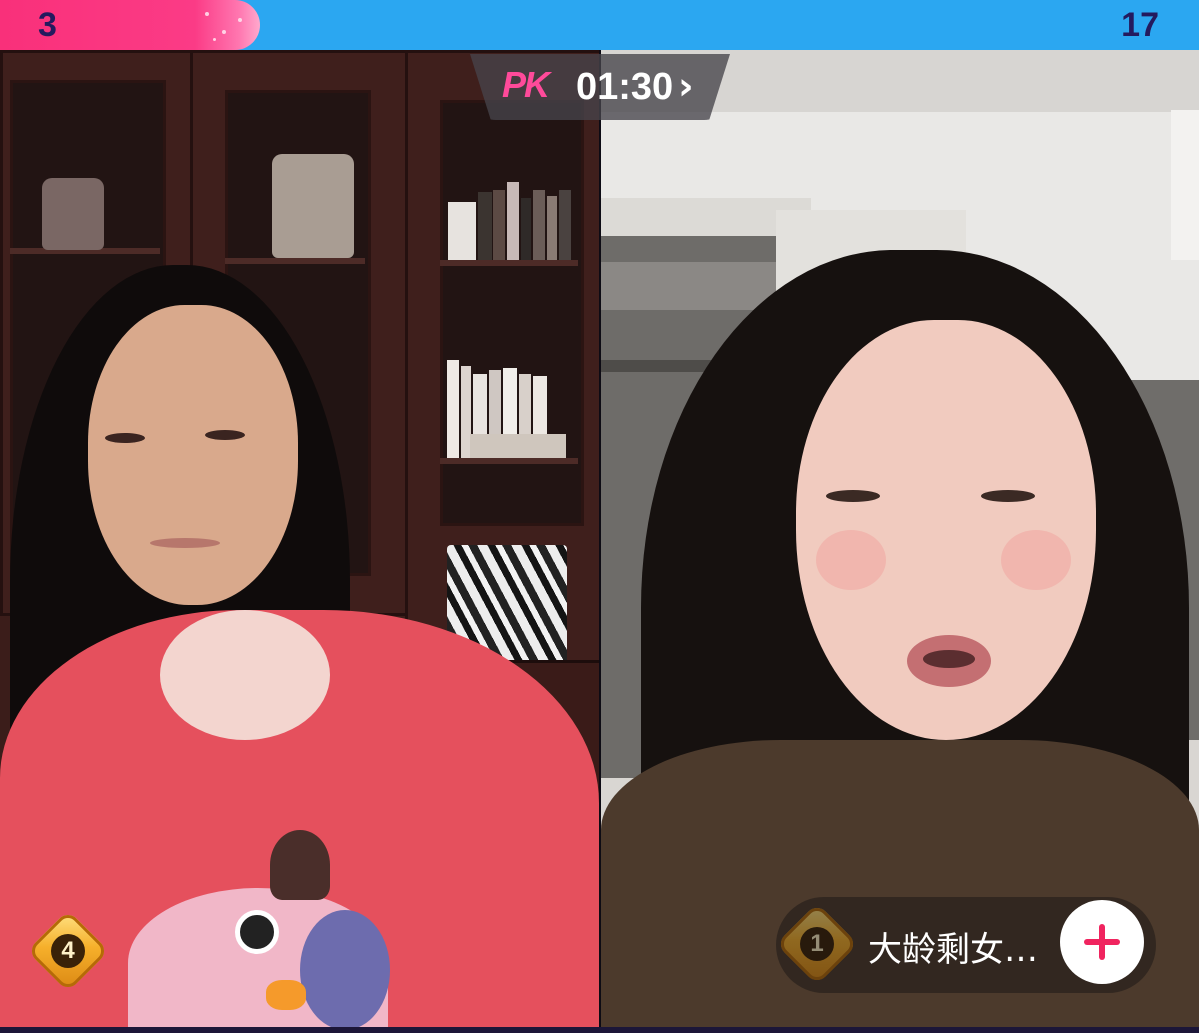  What do you see at coordinates (599, 1030) in the screenshot?
I see `bottom-strip` at bounding box center [599, 1030].